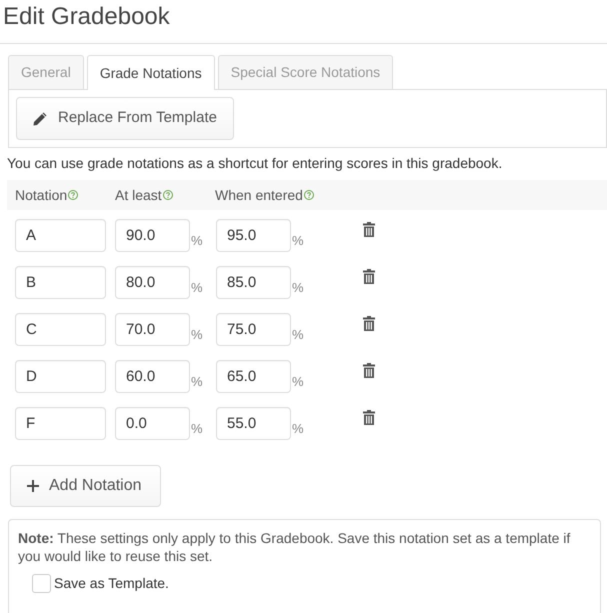  What do you see at coordinates (253, 423) in the screenshot?
I see `when-entered-field: 55.0` at bounding box center [253, 423].